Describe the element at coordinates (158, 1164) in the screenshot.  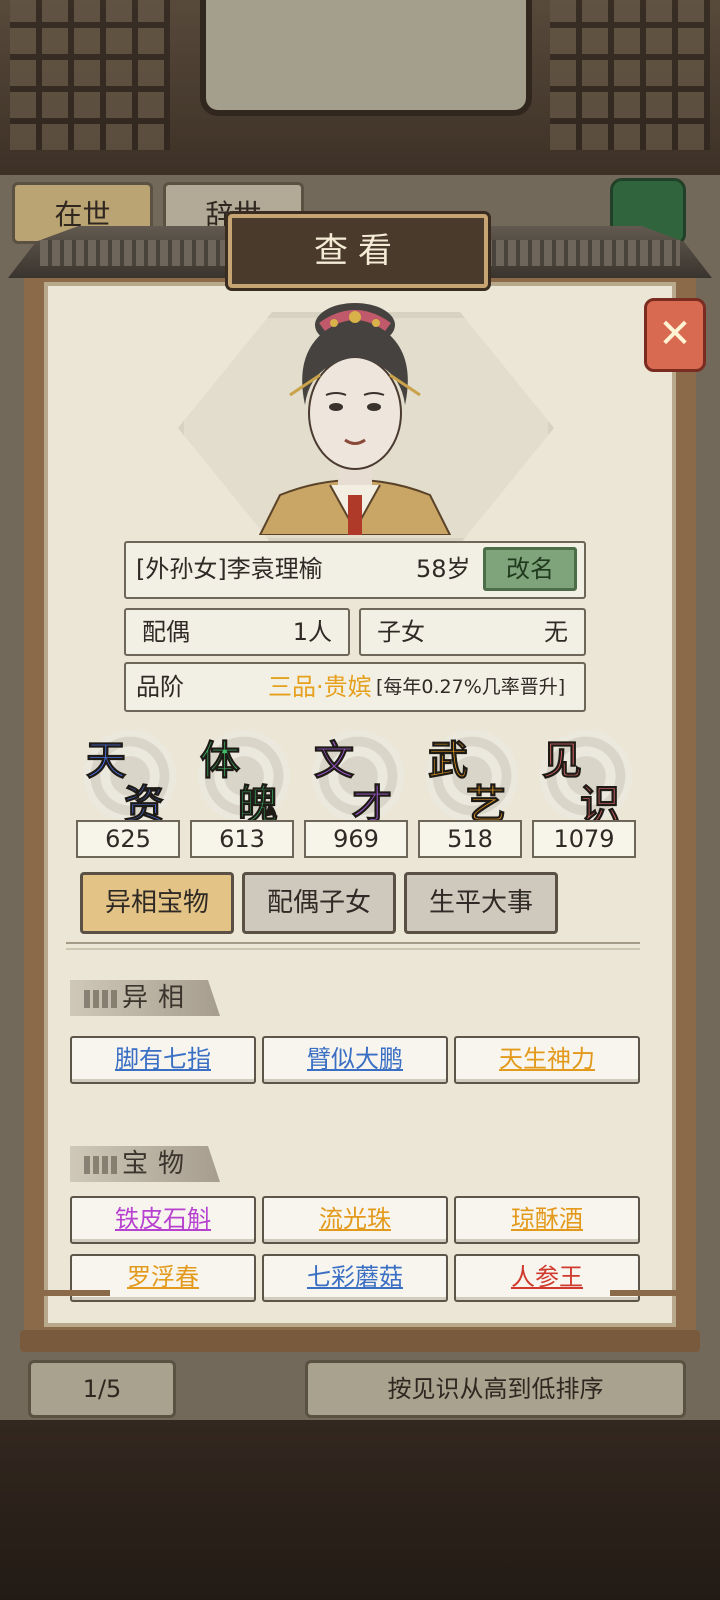
I see `treasures-title: 宝物` at that location.